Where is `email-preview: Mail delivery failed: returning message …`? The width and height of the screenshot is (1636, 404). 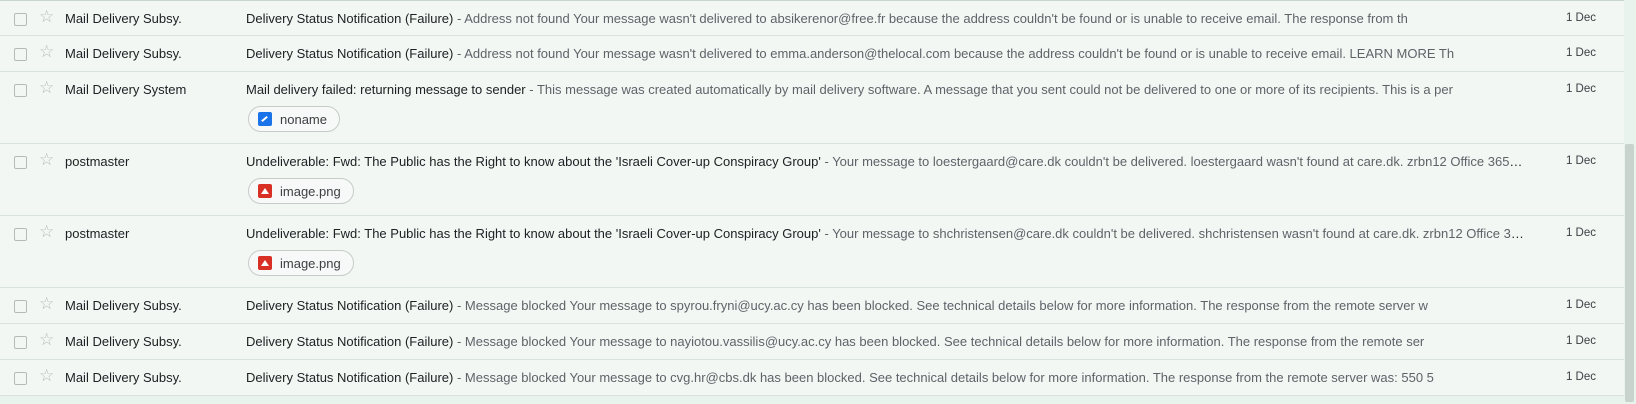 email-preview: Mail delivery failed: returning message … is located at coordinates (885, 89).